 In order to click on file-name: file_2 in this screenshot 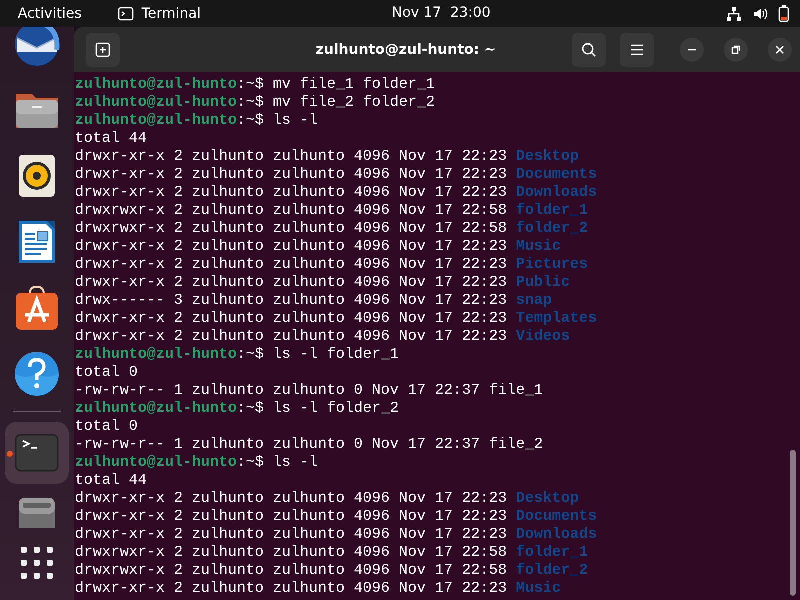, I will do `click(516, 444)`.